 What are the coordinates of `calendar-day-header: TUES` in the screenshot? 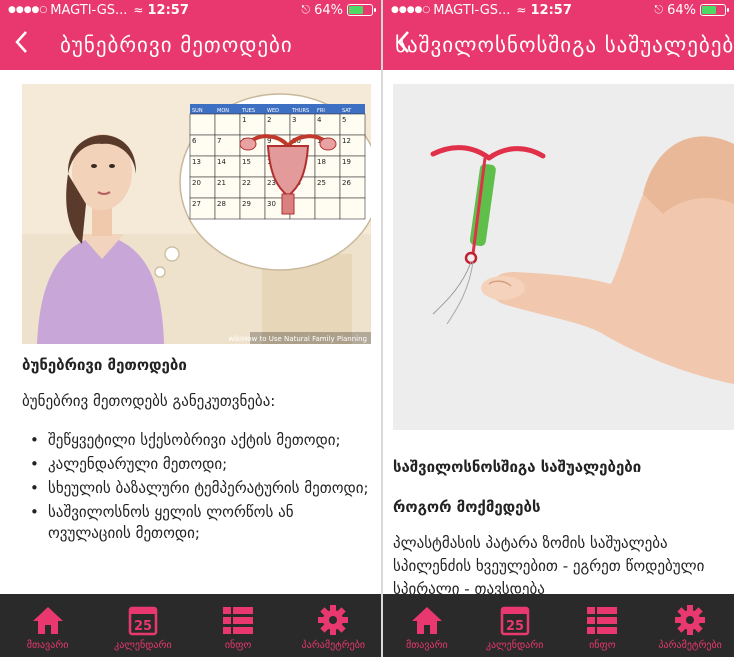 It's located at (248, 111).